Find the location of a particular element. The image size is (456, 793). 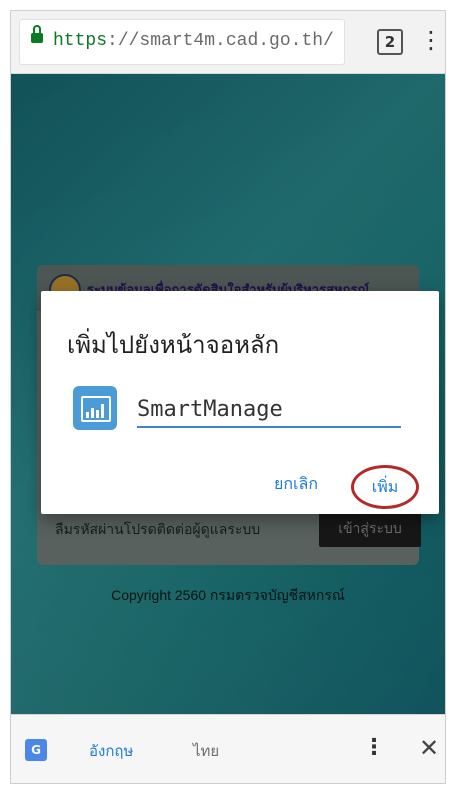

app-chart-icon is located at coordinates (95, 408).